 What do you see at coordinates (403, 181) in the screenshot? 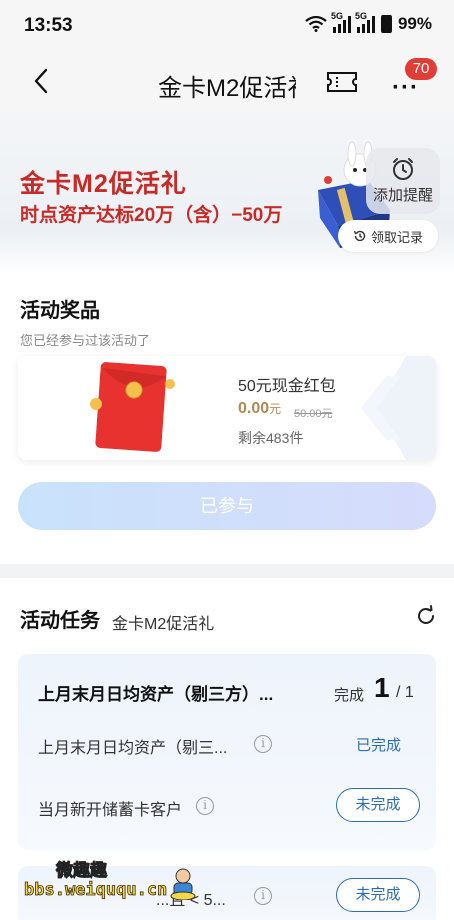
I see `add-reminder-button: 添加提醒` at bounding box center [403, 181].